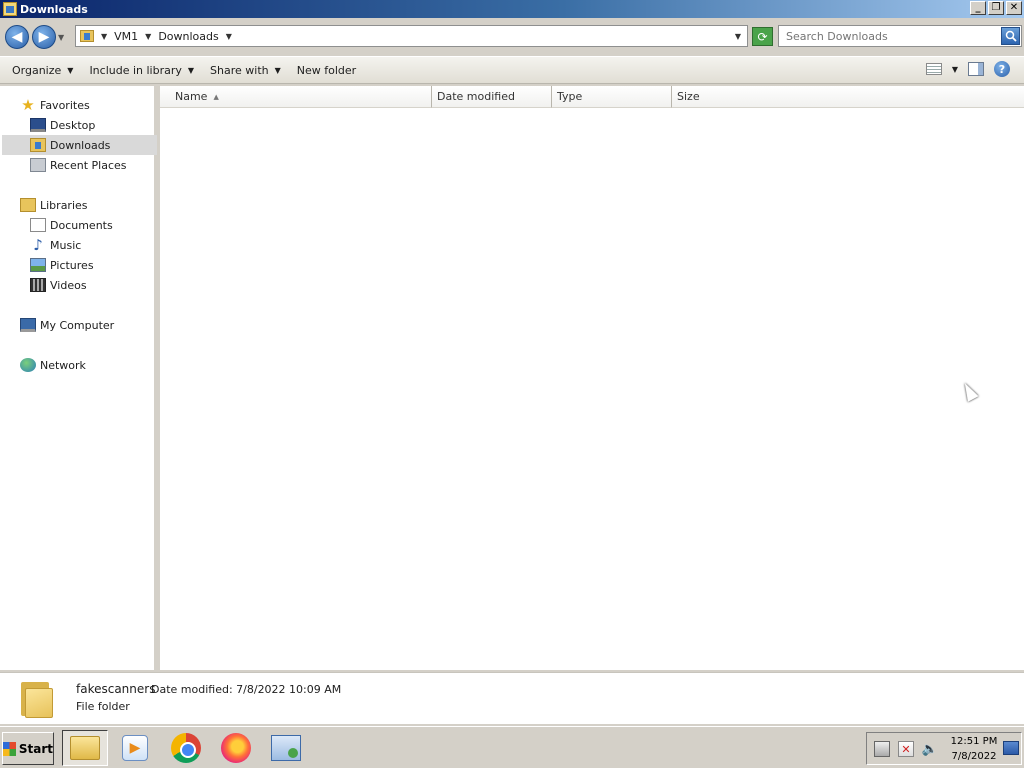 The image size is (1024, 768). I want to click on title-bar: Downloads _ ❐ ✕, so click(512, 9).